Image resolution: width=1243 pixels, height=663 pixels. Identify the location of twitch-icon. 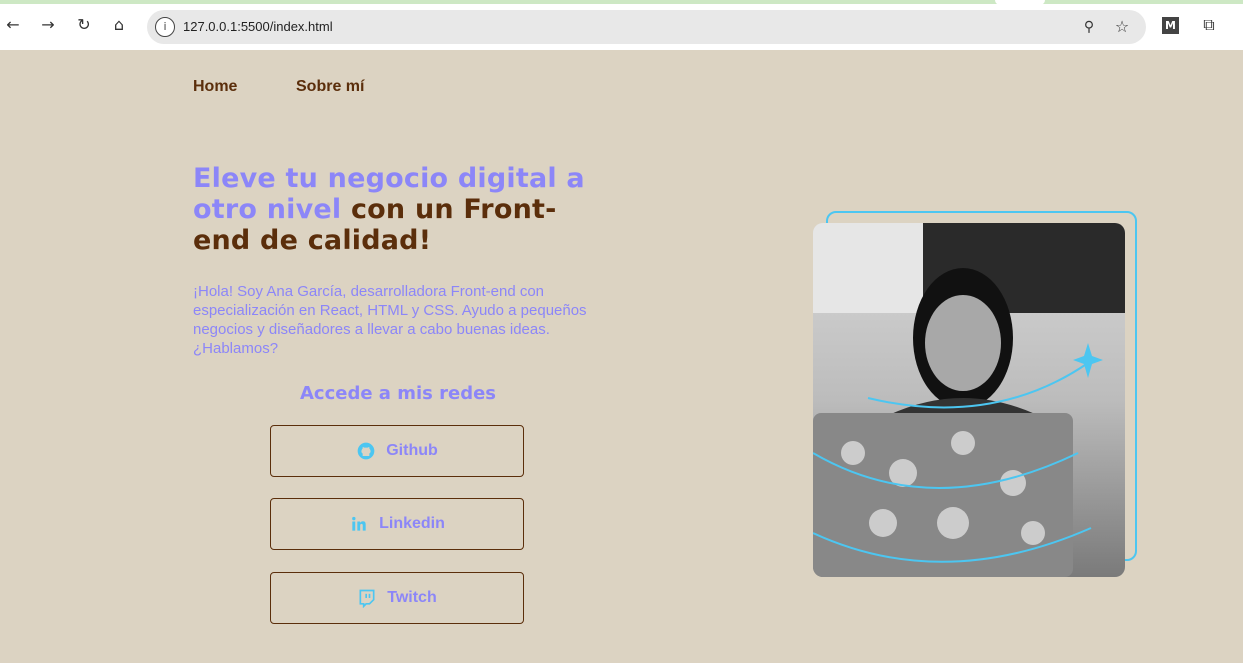
(367, 598).